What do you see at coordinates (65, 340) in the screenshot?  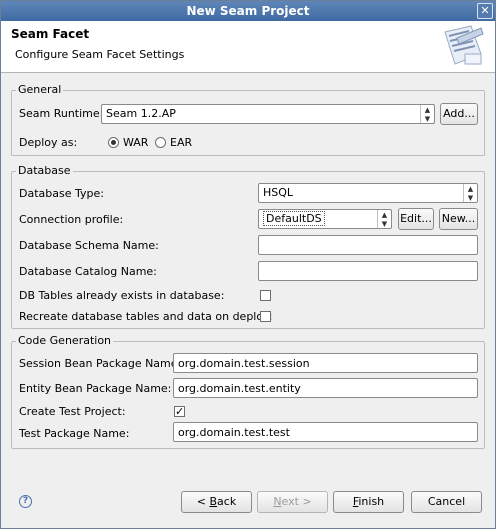 I see `code-generation-group-title: Code Generation` at bounding box center [65, 340].